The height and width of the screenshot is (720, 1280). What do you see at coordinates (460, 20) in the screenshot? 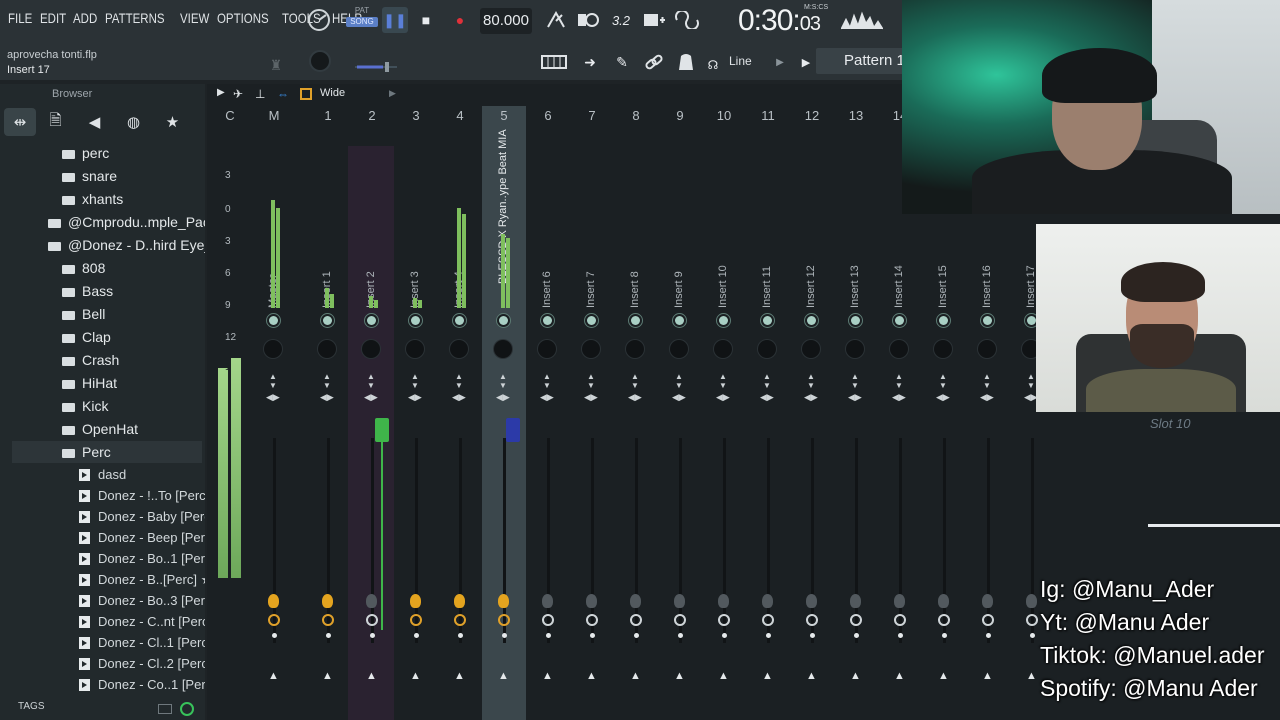
I see `record-button: ●` at bounding box center [460, 20].